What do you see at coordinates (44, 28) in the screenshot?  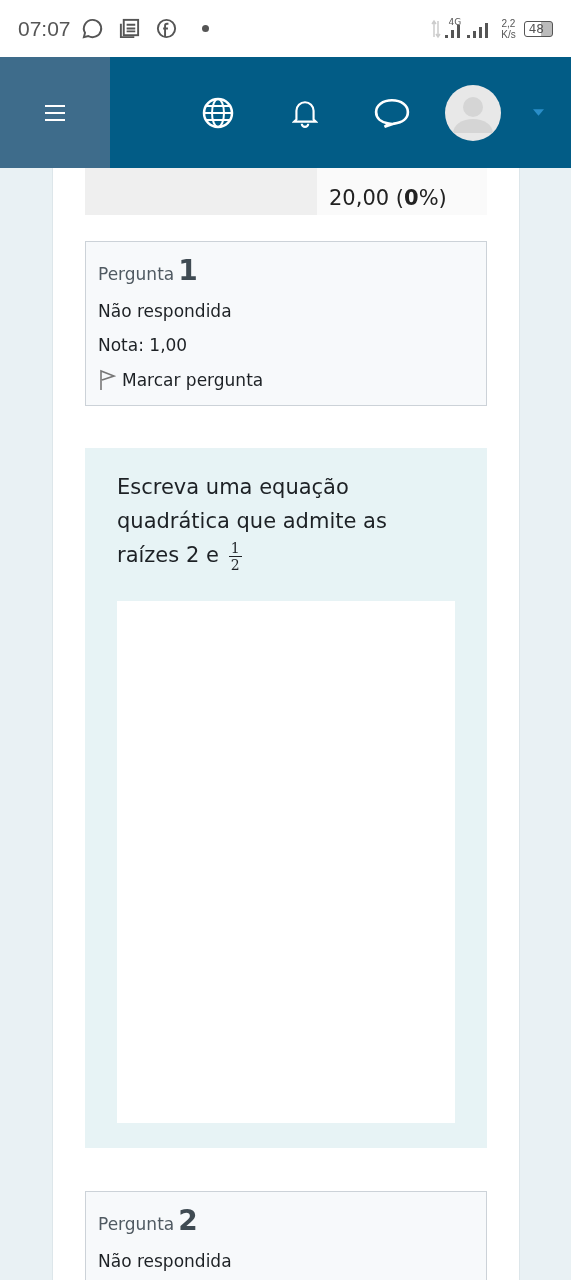 I see `clock-time: 07:07` at bounding box center [44, 28].